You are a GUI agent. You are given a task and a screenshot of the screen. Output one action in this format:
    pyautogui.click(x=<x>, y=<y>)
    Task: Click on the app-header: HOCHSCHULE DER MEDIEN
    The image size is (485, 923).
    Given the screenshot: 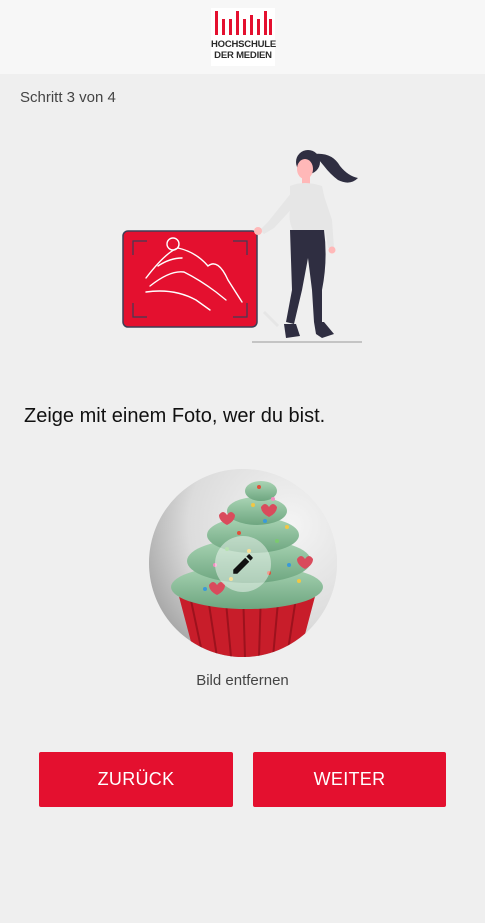 What is the action you would take?
    pyautogui.click(x=242, y=37)
    